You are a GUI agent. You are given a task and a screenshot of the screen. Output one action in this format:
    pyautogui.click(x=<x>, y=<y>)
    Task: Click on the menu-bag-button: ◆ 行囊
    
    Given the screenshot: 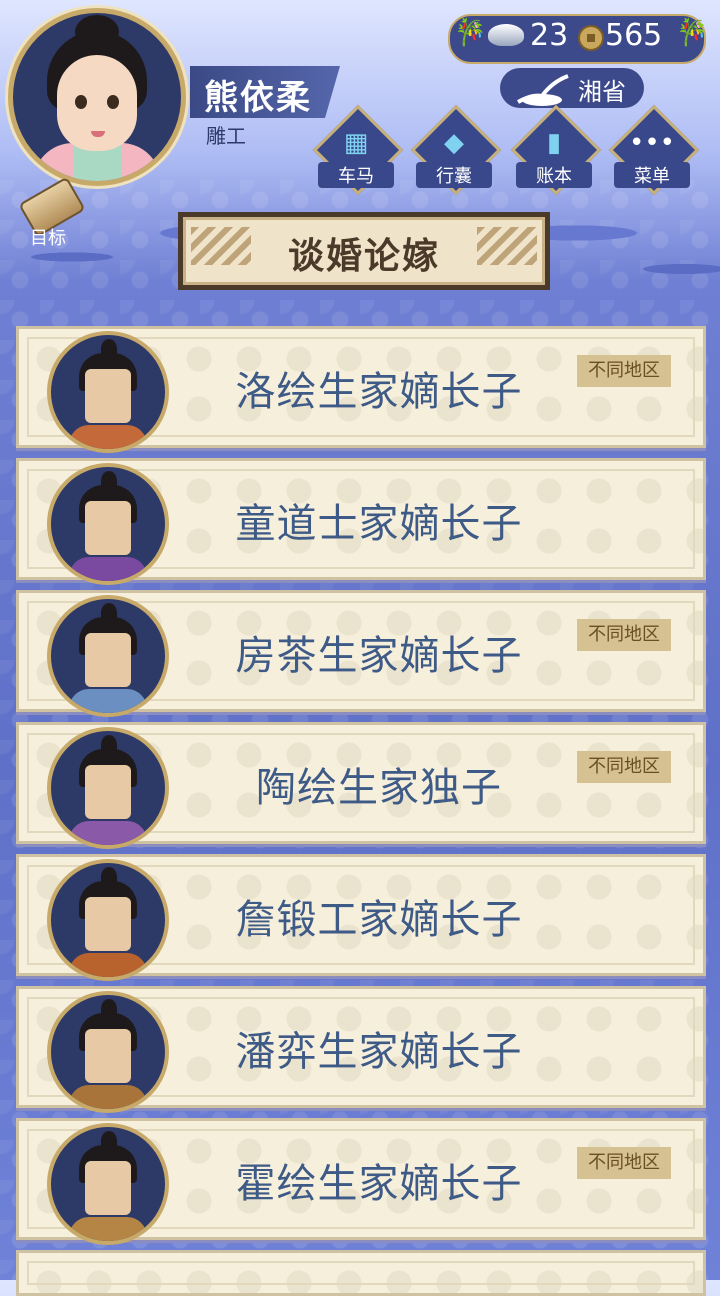 What is the action you would take?
    pyautogui.click(x=456, y=150)
    